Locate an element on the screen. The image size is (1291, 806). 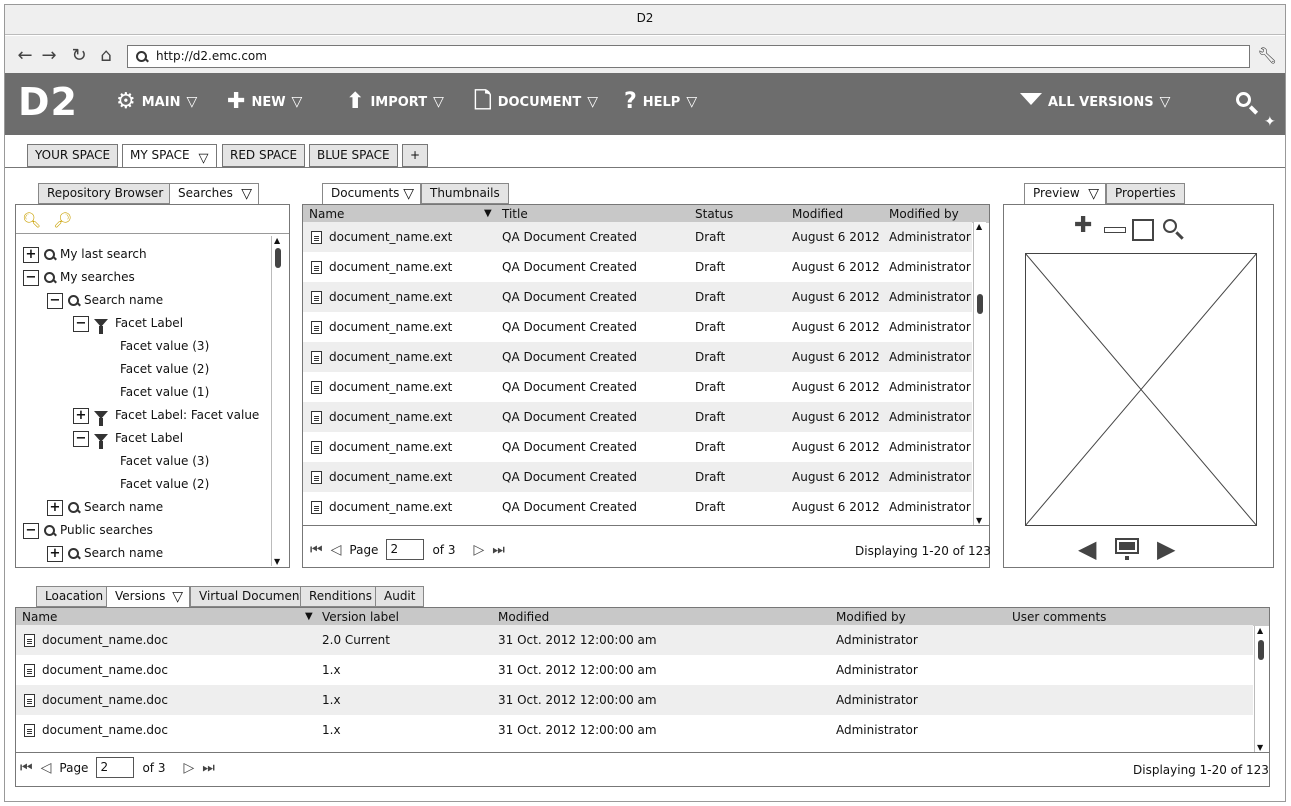
version-filter: ALL VERSIONS ▽ is located at coordinates (1095, 102).